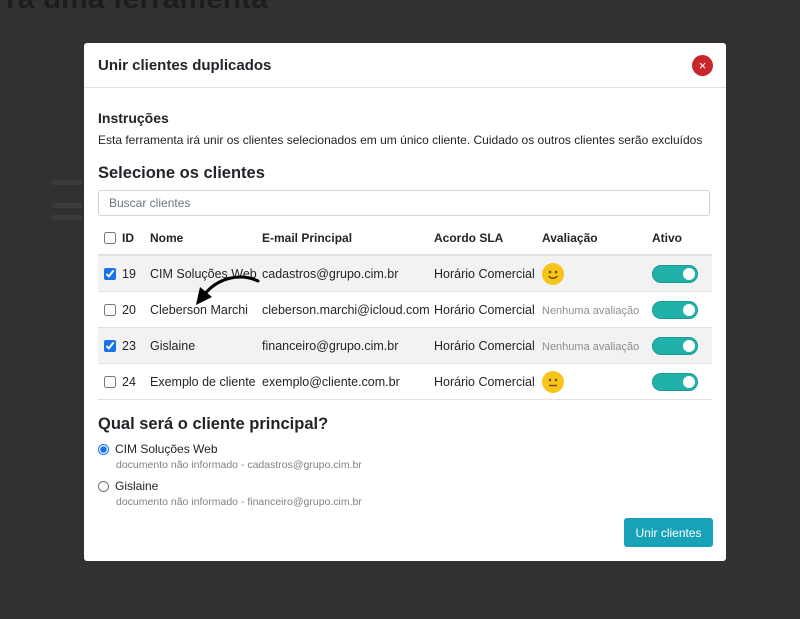 Image resolution: width=800 pixels, height=619 pixels. I want to click on header-rating: Avaliação, so click(597, 238).